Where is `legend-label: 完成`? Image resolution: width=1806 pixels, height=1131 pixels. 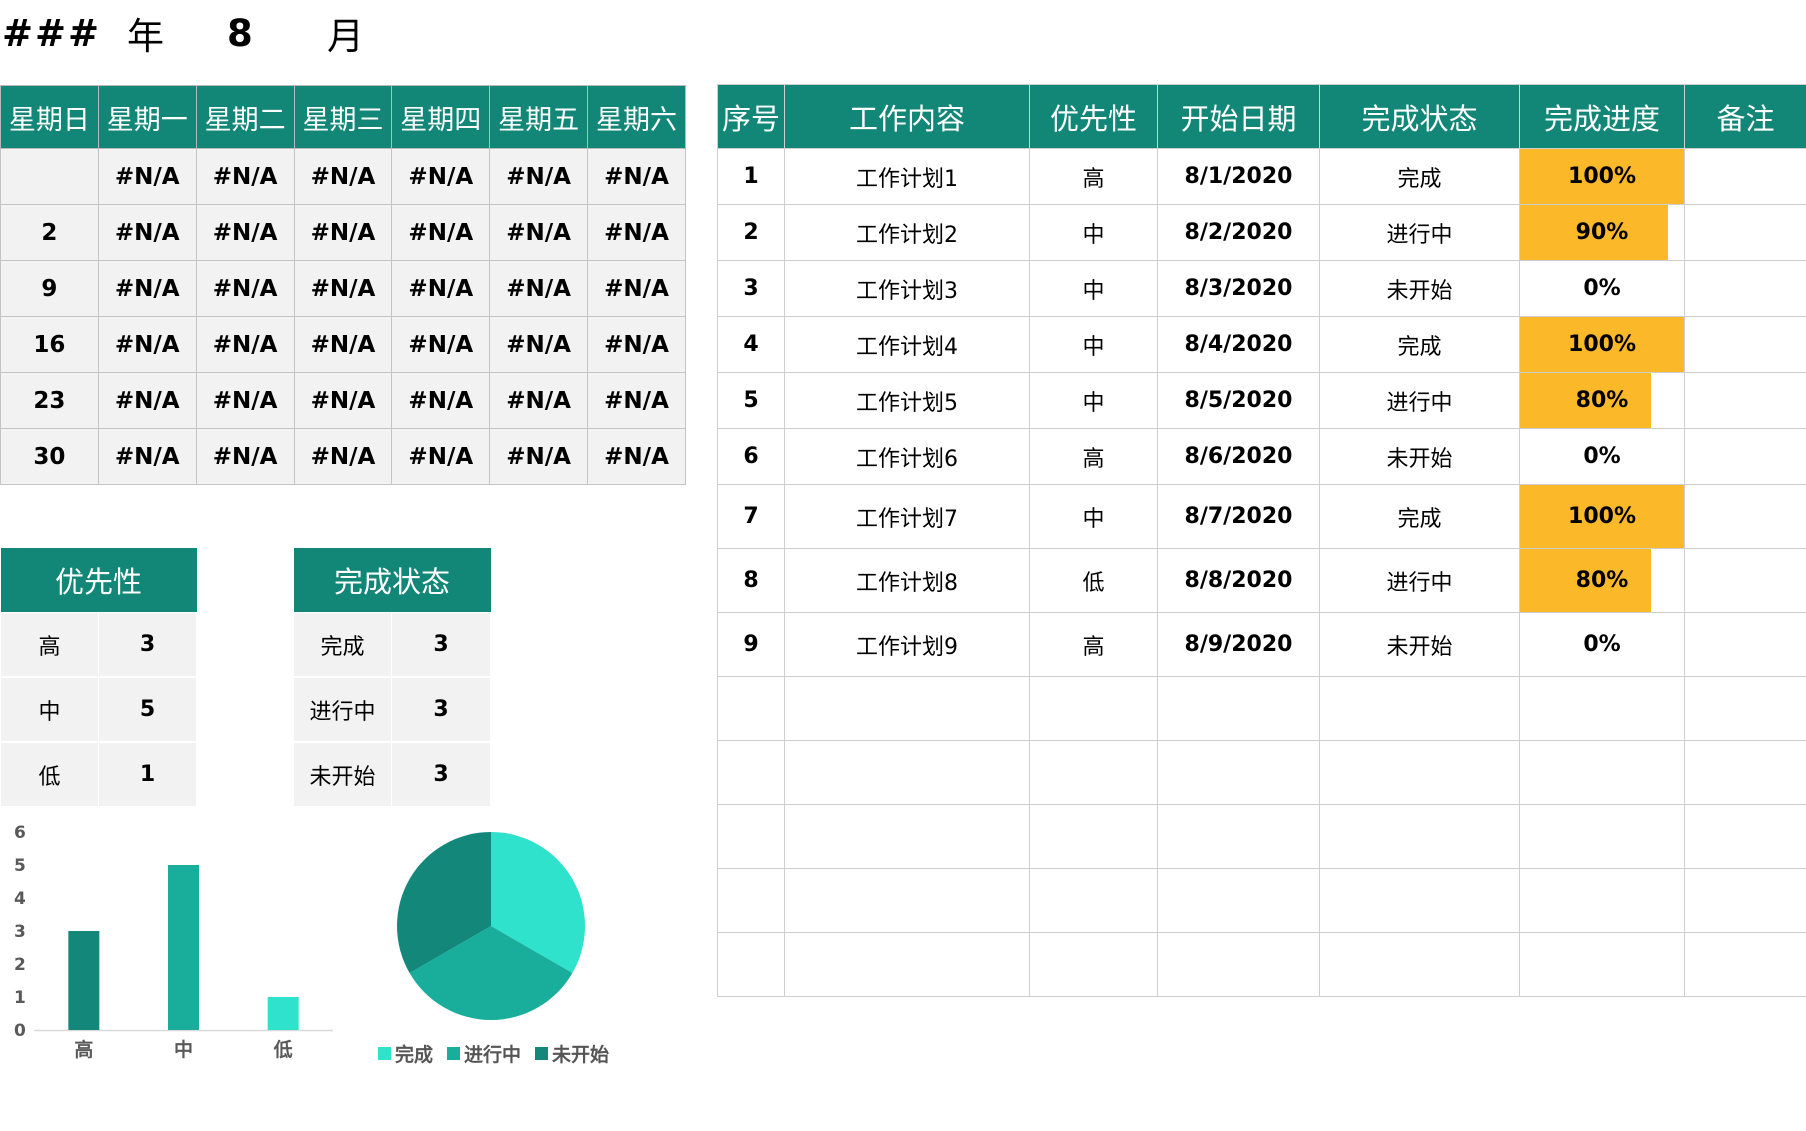
legend-label: 完成 is located at coordinates (414, 1055).